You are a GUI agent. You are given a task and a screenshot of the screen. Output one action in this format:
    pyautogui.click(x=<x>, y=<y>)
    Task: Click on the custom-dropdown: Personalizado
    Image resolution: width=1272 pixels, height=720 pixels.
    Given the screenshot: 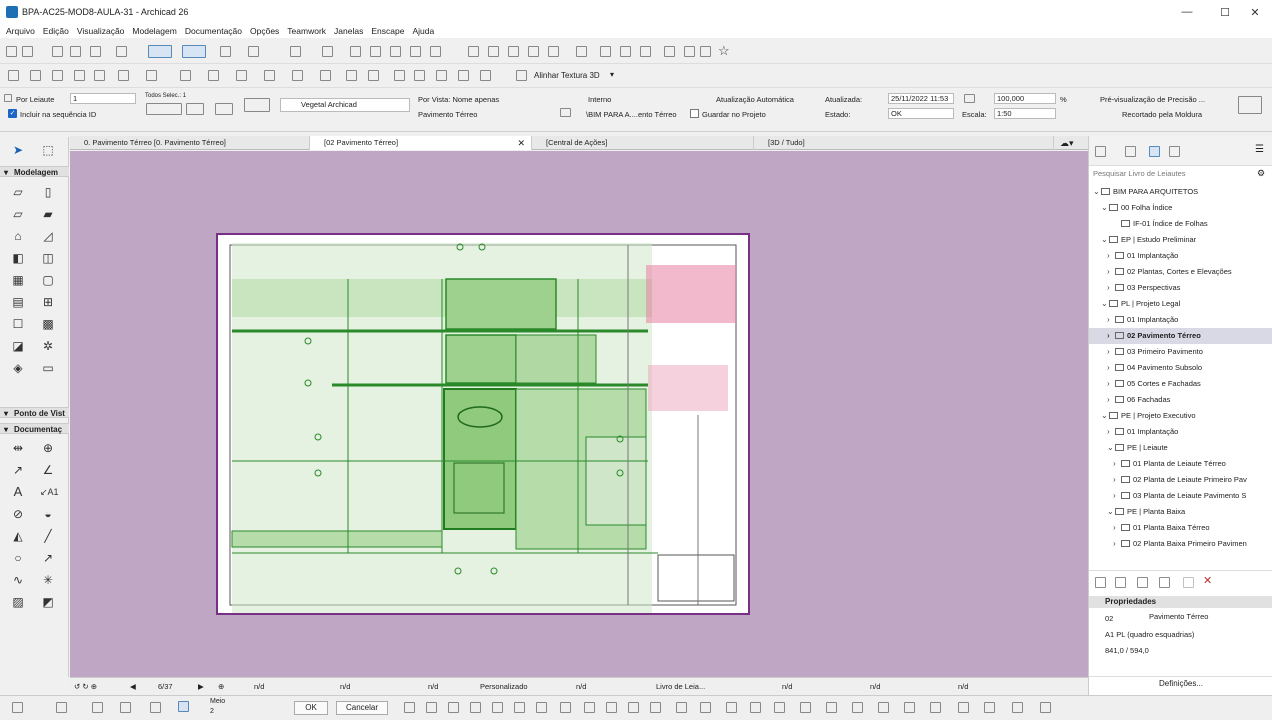 What is the action you would take?
    pyautogui.click(x=504, y=687)
    